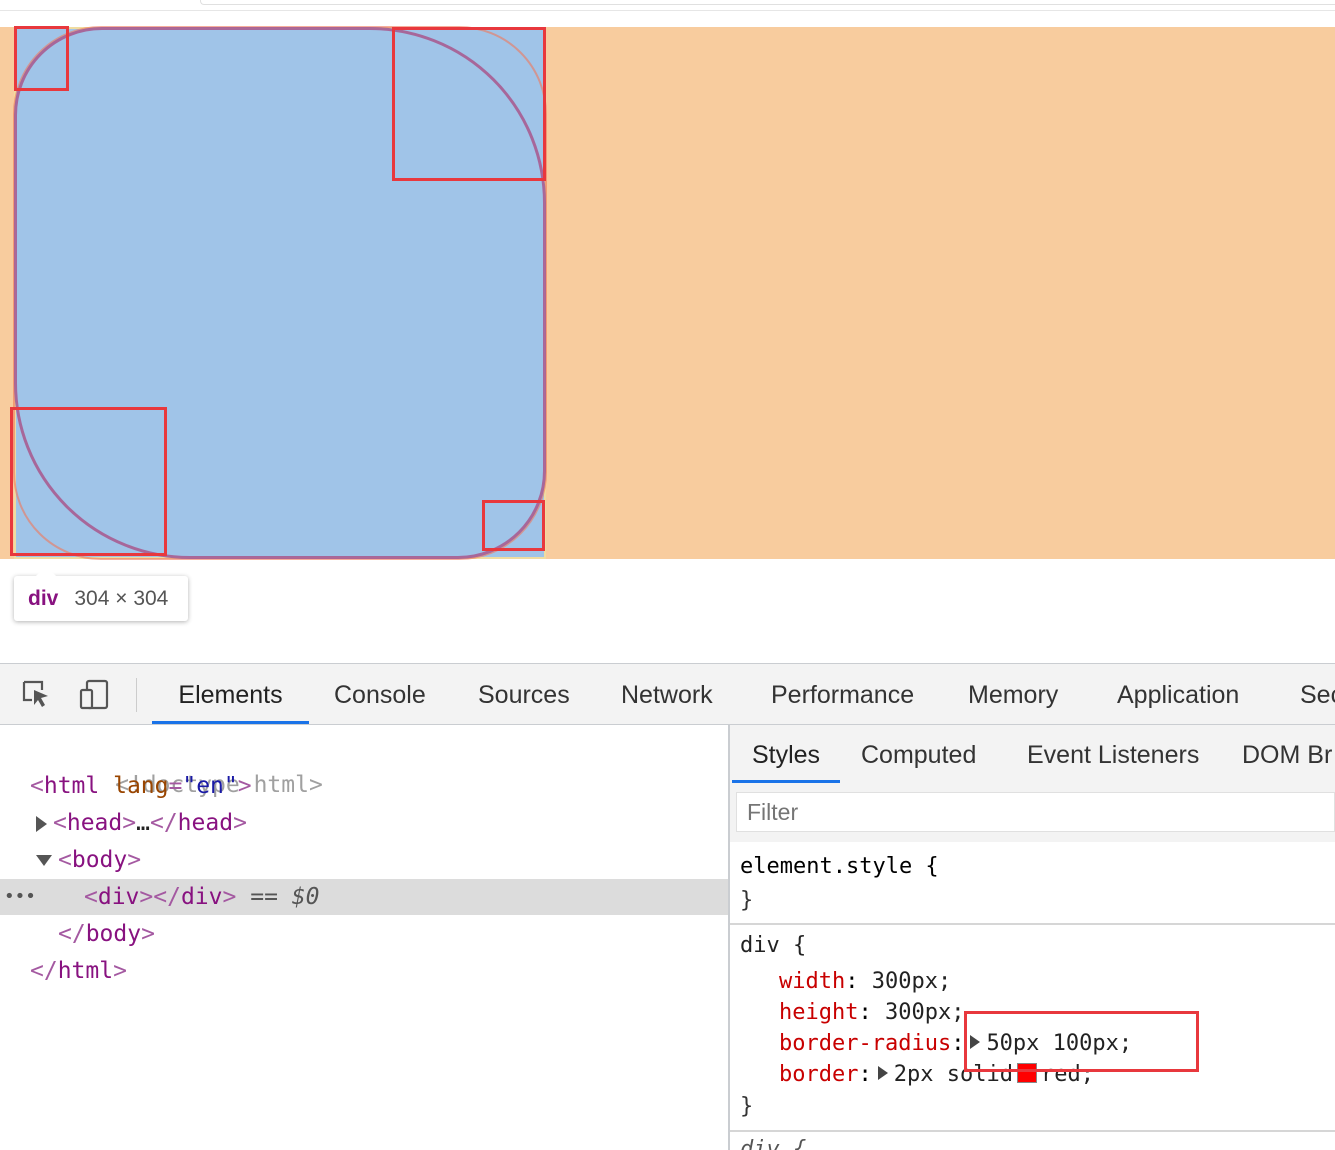  Describe the element at coordinates (786, 754) in the screenshot. I see `tab-styles: Styles` at that location.